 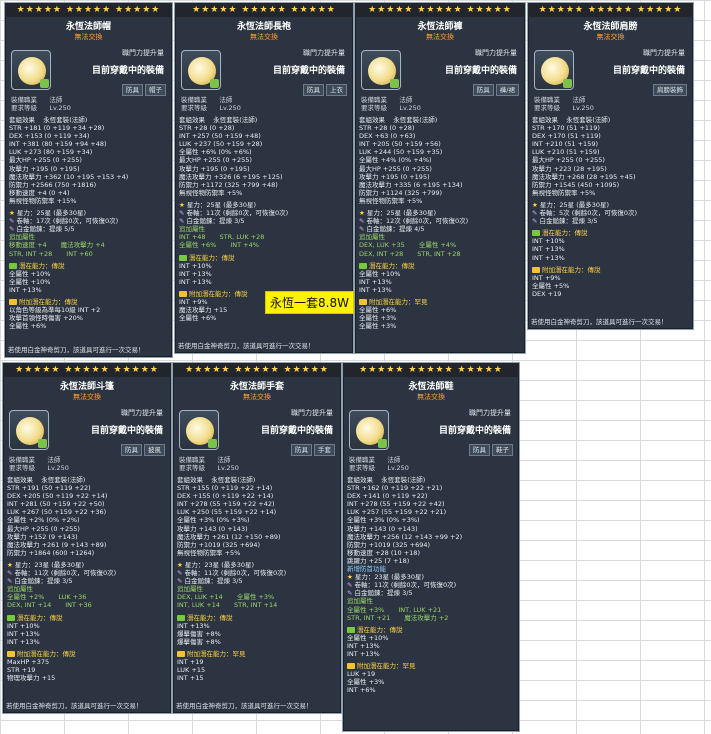 What do you see at coordinates (214, 168) in the screenshot?
I see `stat-line: 攻擊力 +195 (0 +195)` at bounding box center [214, 168].